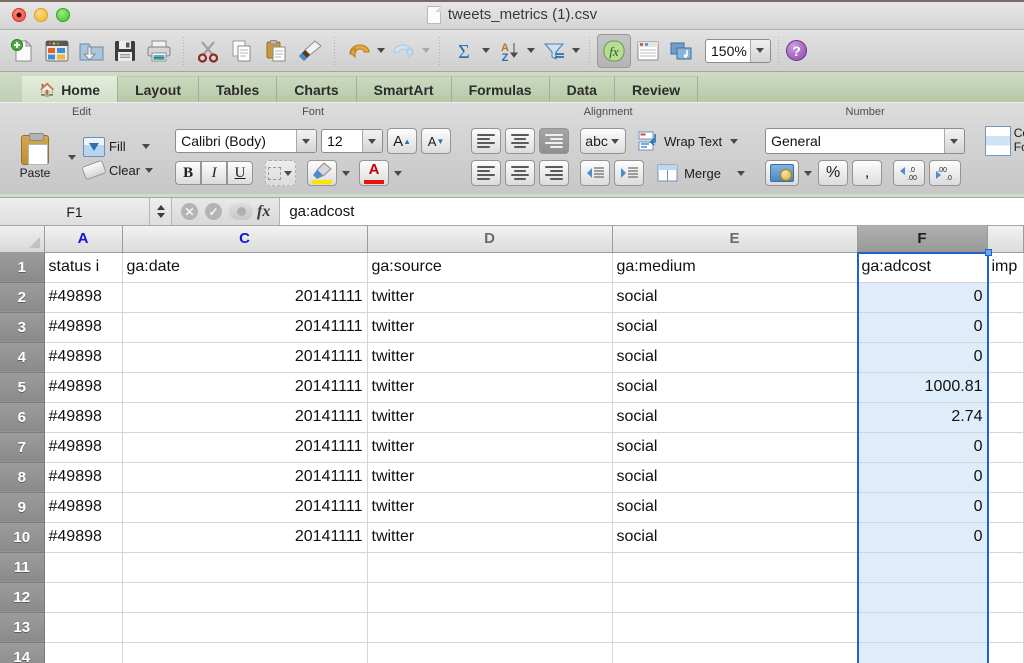  I want to click on row-header-7: 7, so click(22, 447).